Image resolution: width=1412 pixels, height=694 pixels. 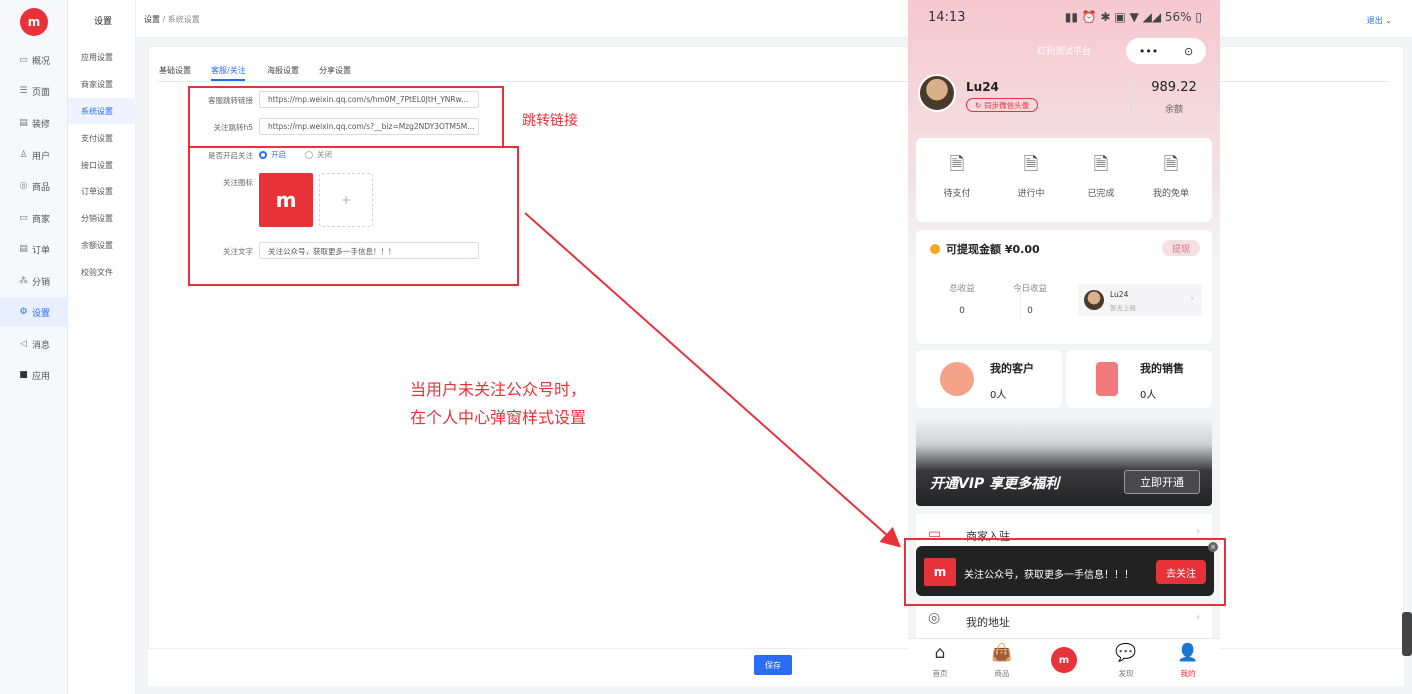 I want to click on tab-discover: 💬 发现, so click(x=1126, y=661).